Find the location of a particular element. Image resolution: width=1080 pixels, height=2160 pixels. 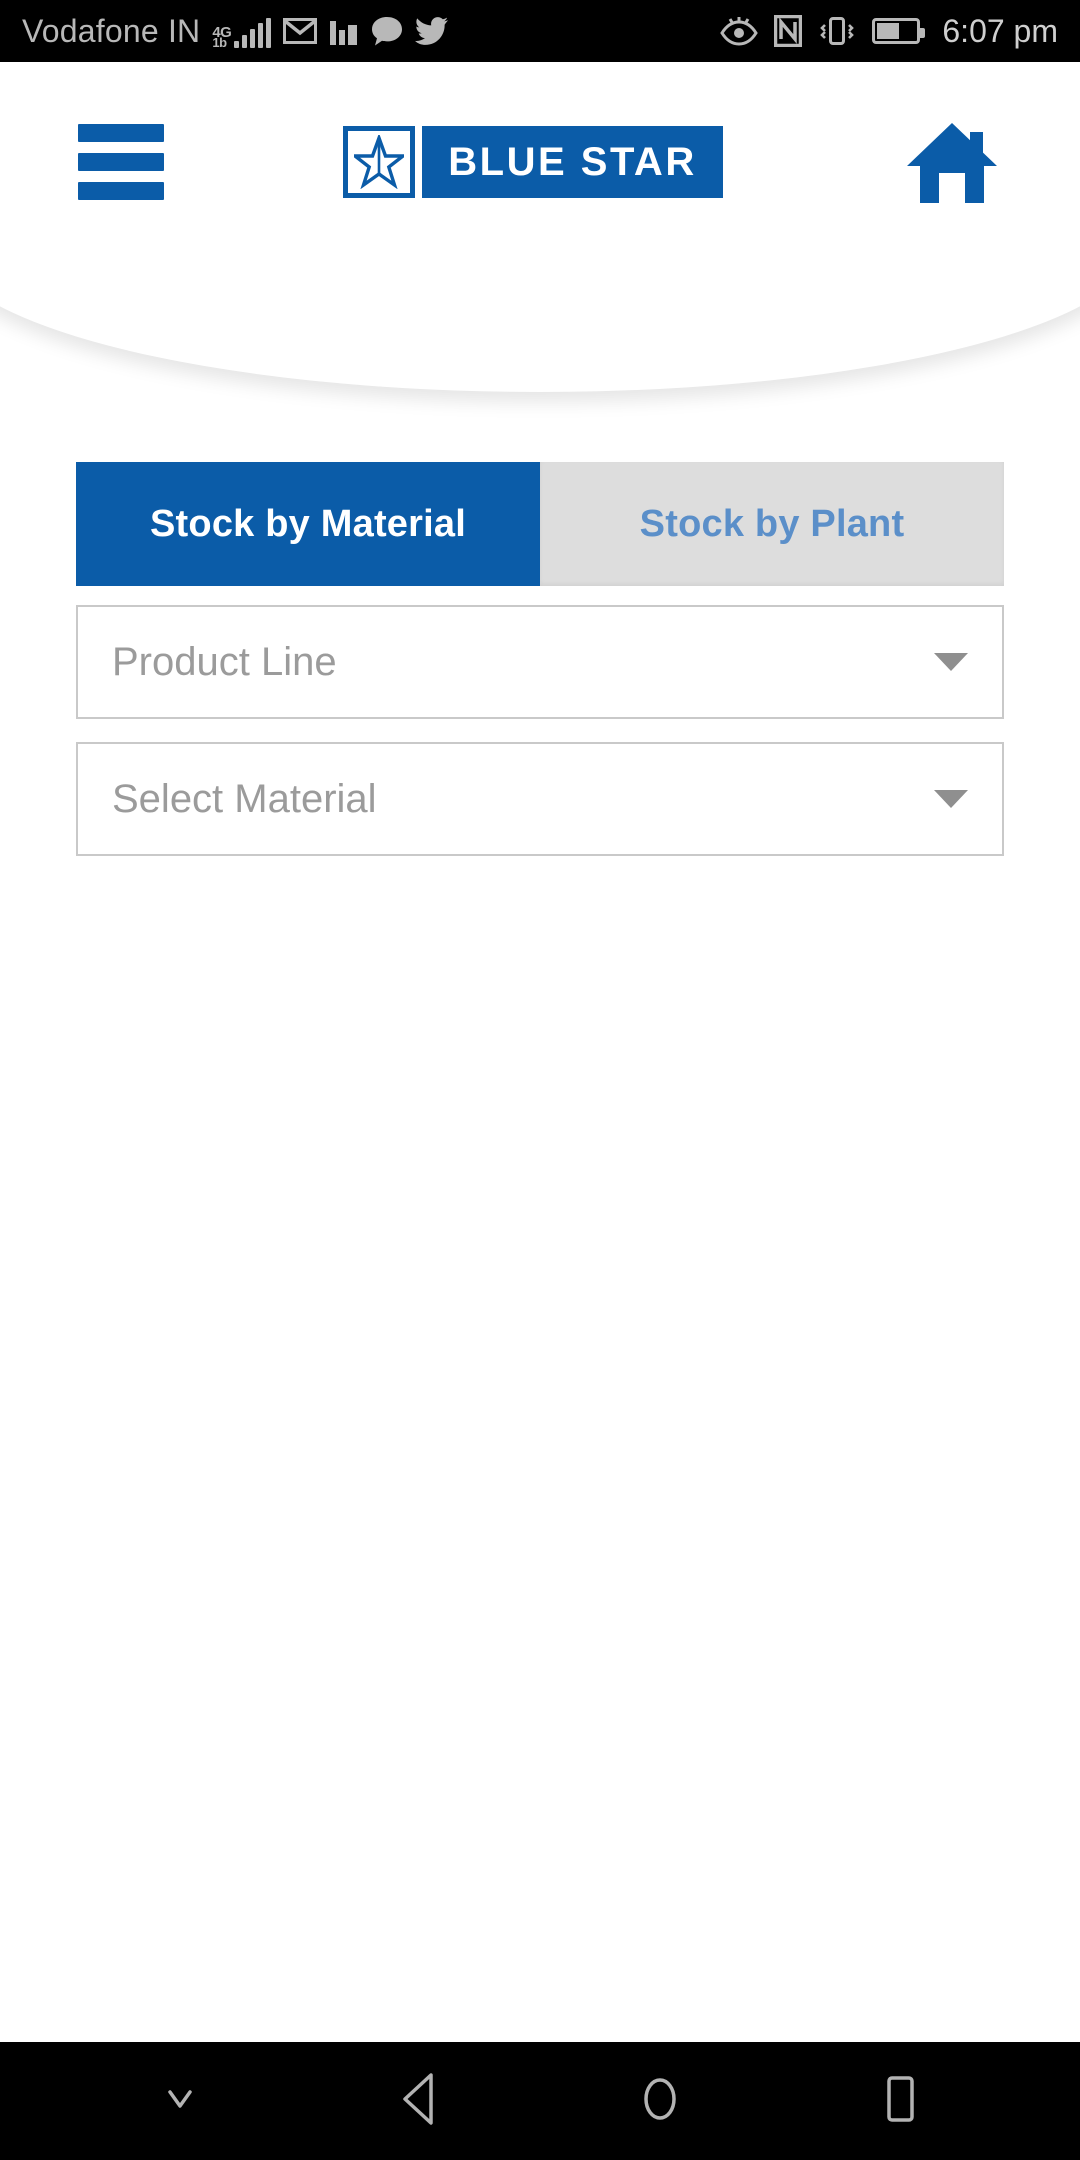

network-sub-label: 1b is located at coordinates (219, 42).